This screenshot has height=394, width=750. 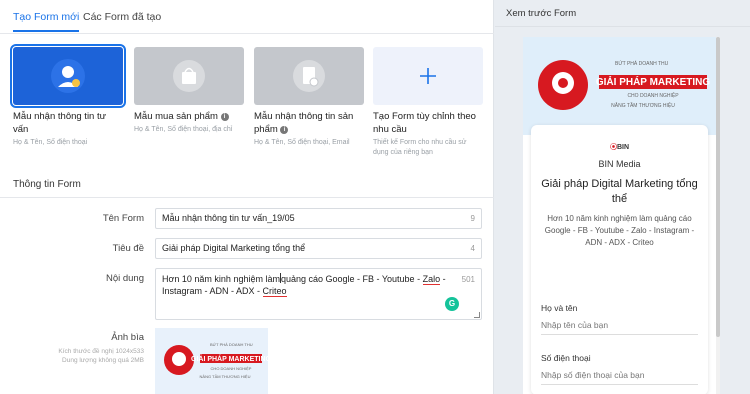 What do you see at coordinates (183, 129) in the screenshot?
I see `template-desc: Họ & Tên, Số điện thoại, địa chỉ` at bounding box center [183, 129].